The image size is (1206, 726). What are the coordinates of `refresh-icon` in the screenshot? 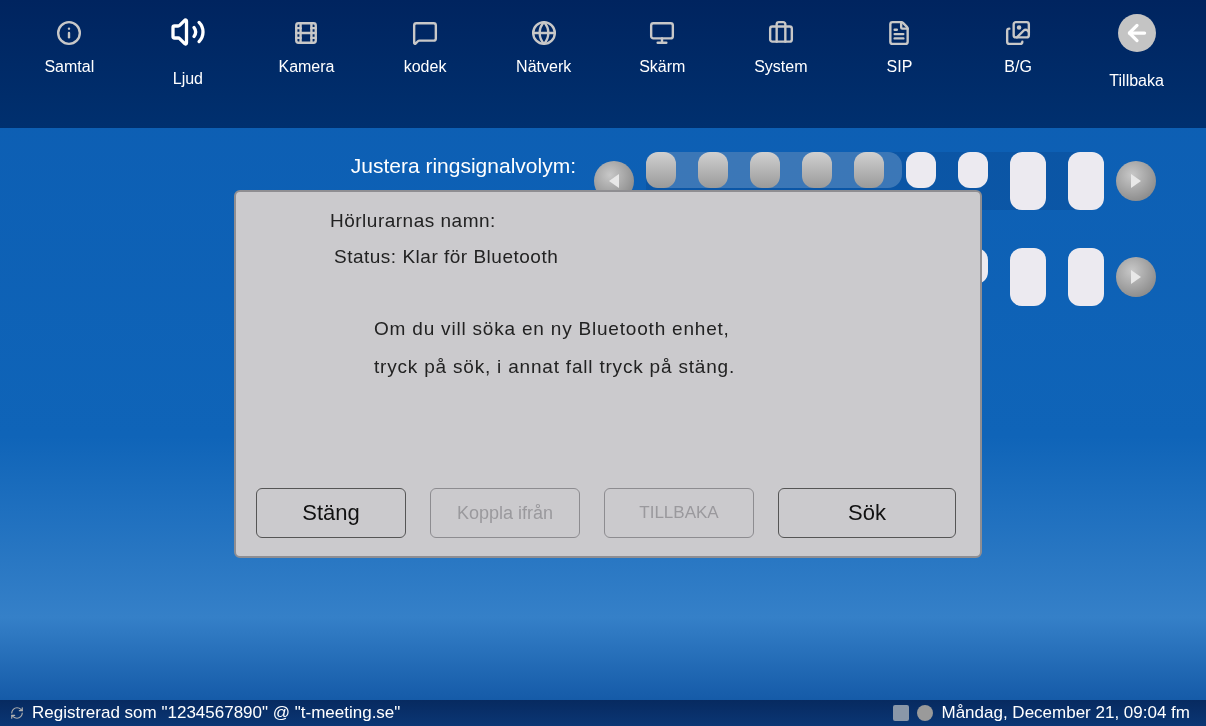 It's located at (17, 713).